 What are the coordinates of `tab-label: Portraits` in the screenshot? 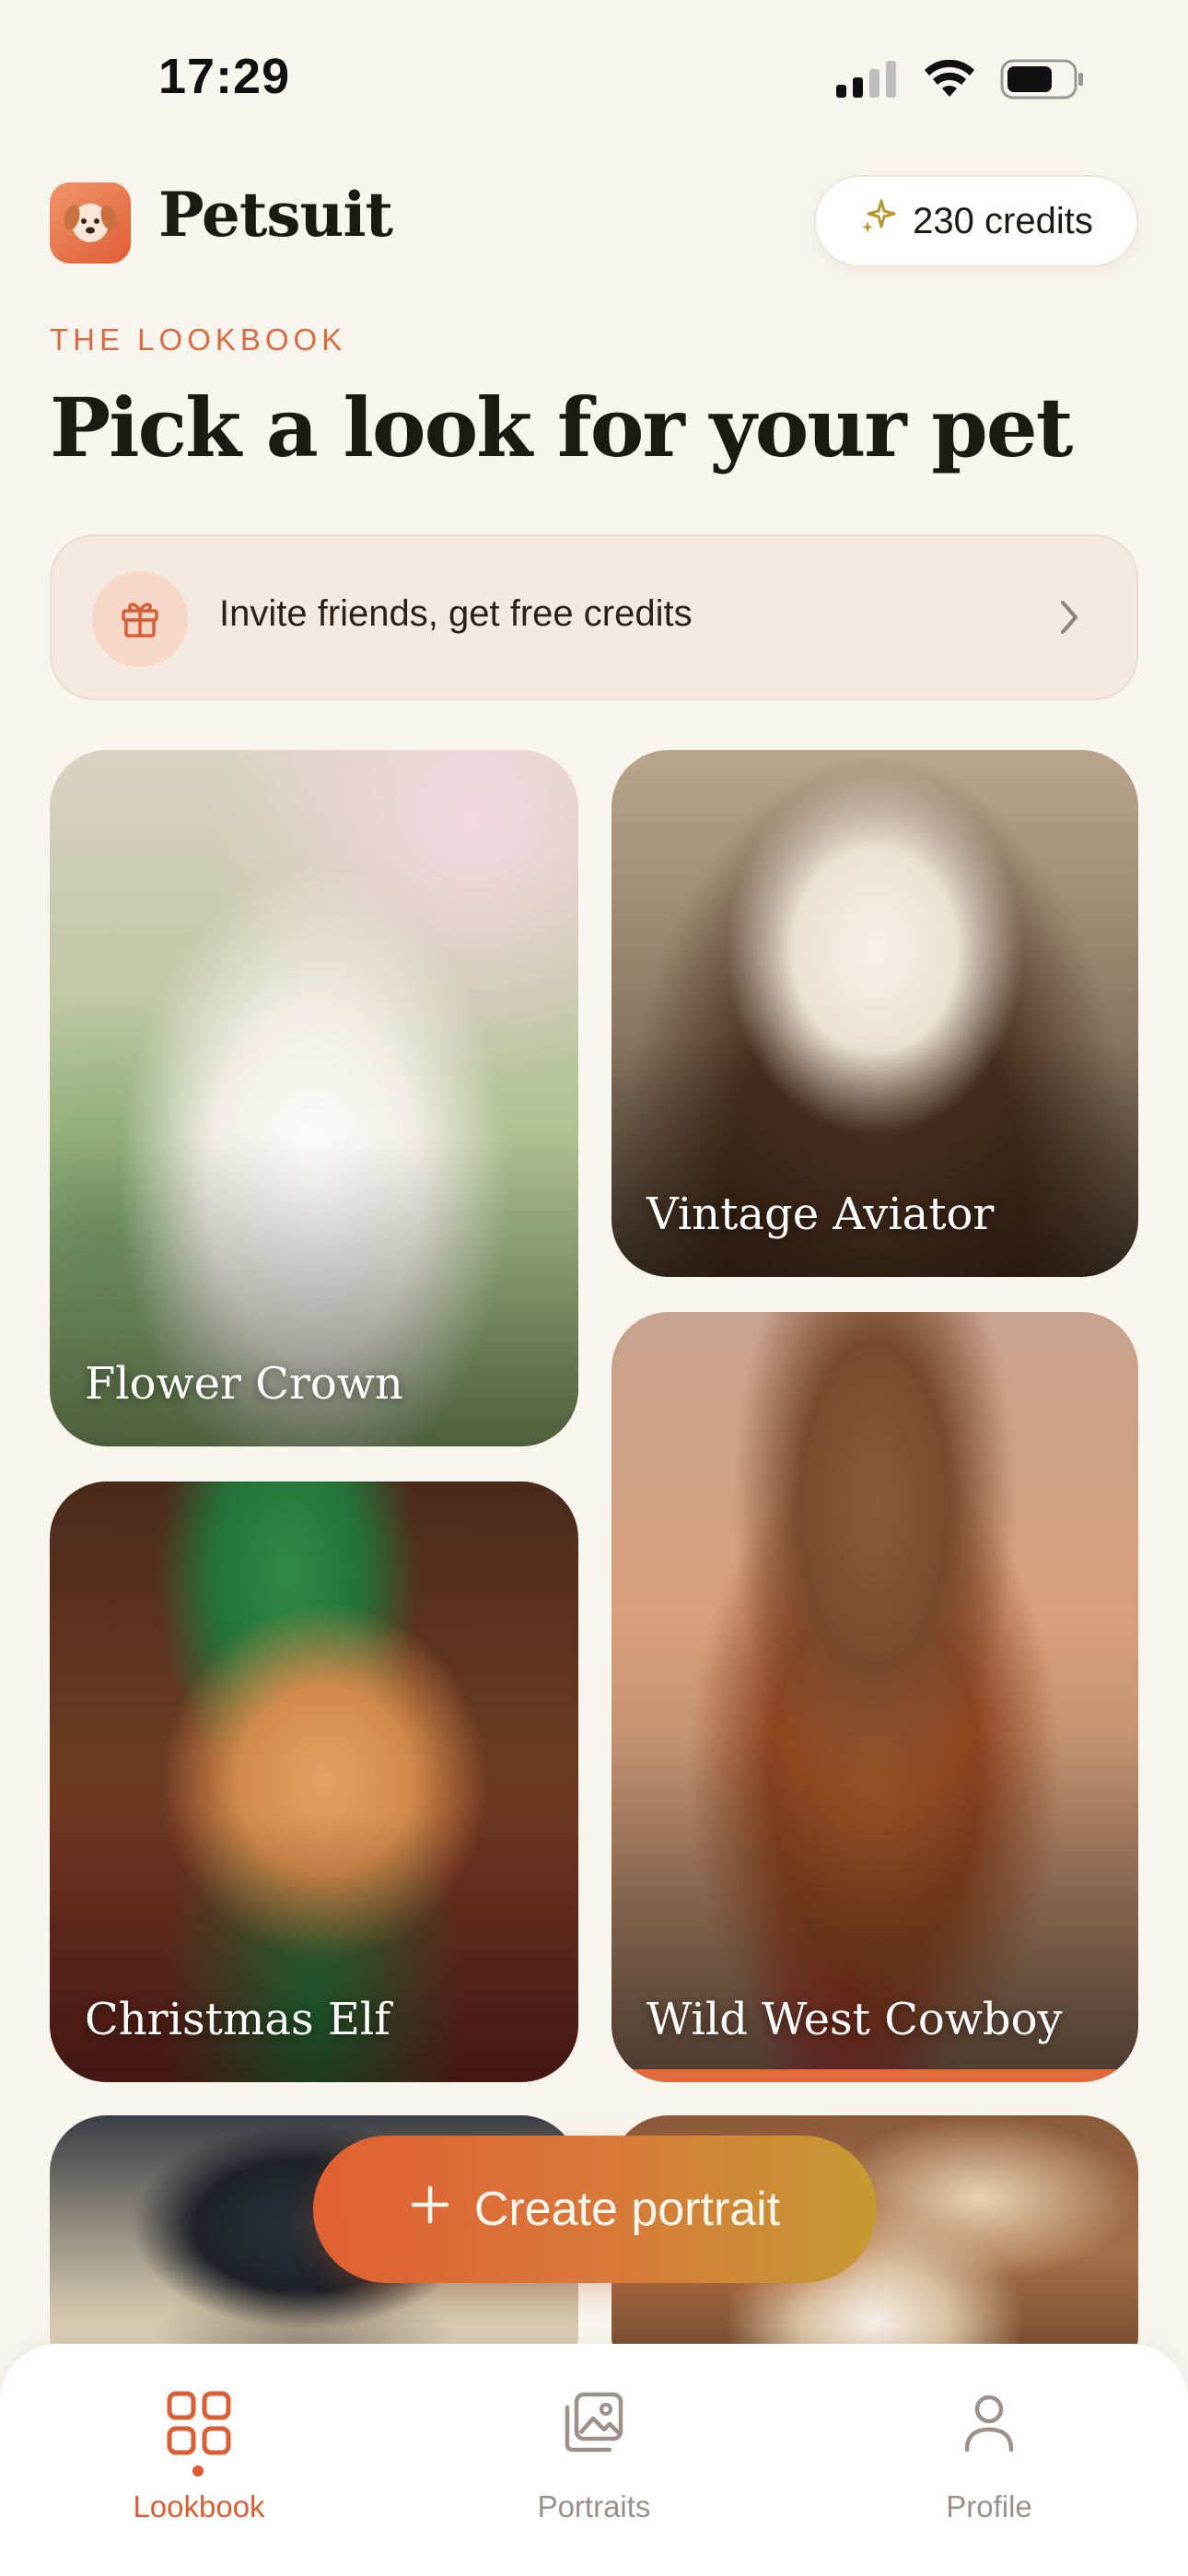 It's located at (594, 2506).